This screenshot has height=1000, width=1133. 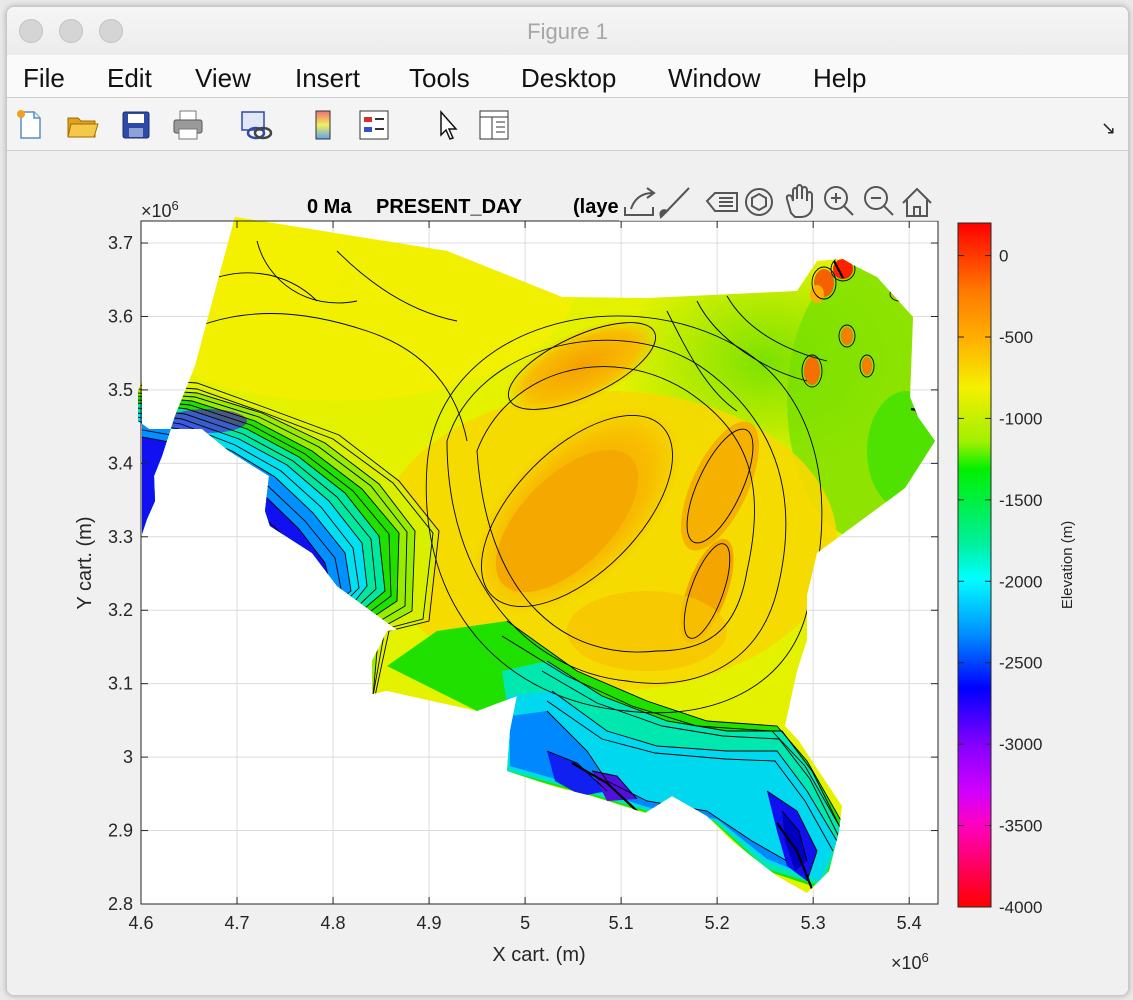 I want to click on colorbar-tick-label: -1500, so click(x=1020, y=500).